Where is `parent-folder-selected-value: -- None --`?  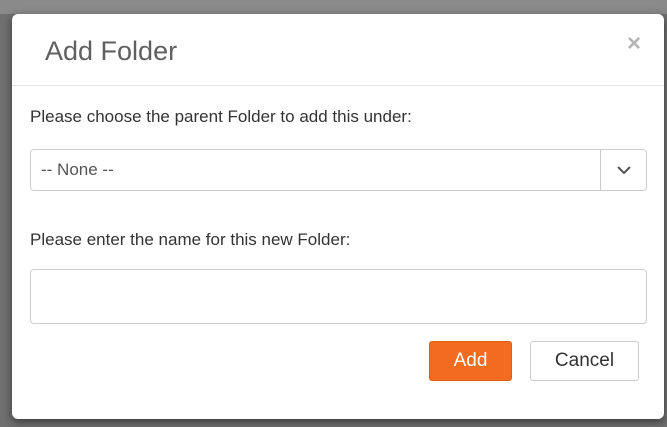 parent-folder-selected-value: -- None -- is located at coordinates (77, 169).